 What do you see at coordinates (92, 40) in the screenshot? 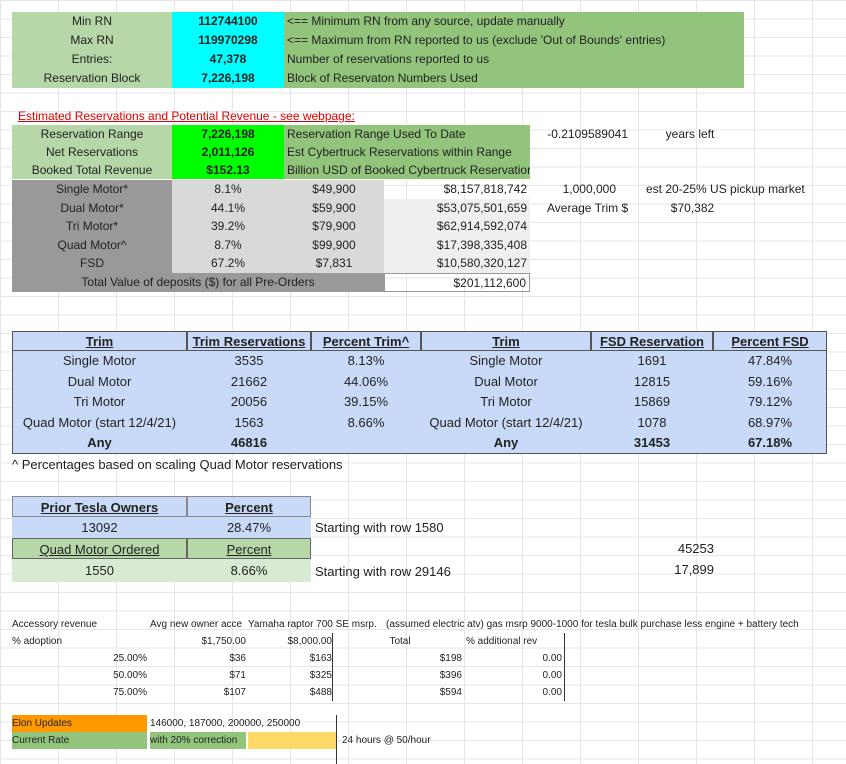
I see `summary-label: Max RN` at bounding box center [92, 40].